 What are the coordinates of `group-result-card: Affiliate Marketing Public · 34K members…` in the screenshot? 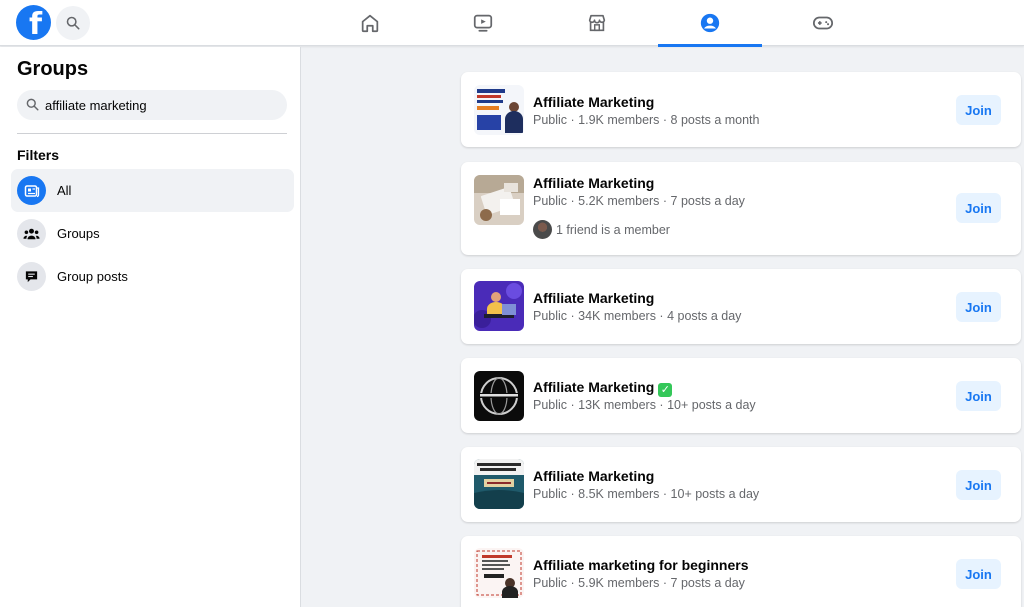 It's located at (741, 306).